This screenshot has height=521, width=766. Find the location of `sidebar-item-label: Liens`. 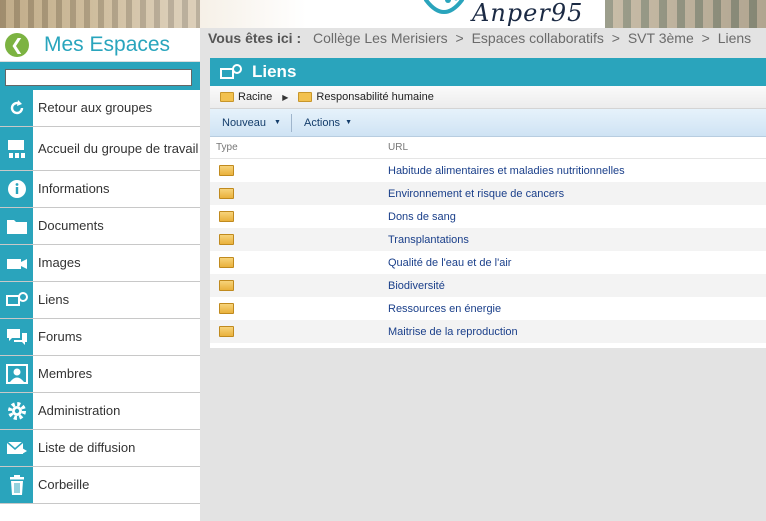

sidebar-item-label: Liens is located at coordinates (54, 299).